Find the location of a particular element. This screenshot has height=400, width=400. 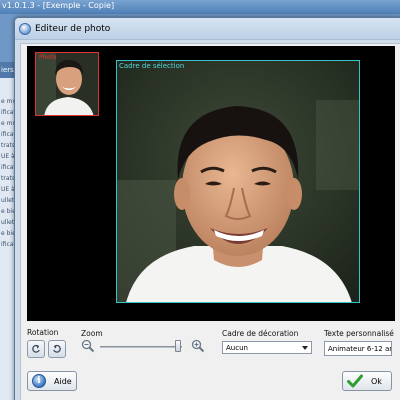

rotate-left-button is located at coordinates (36, 349).